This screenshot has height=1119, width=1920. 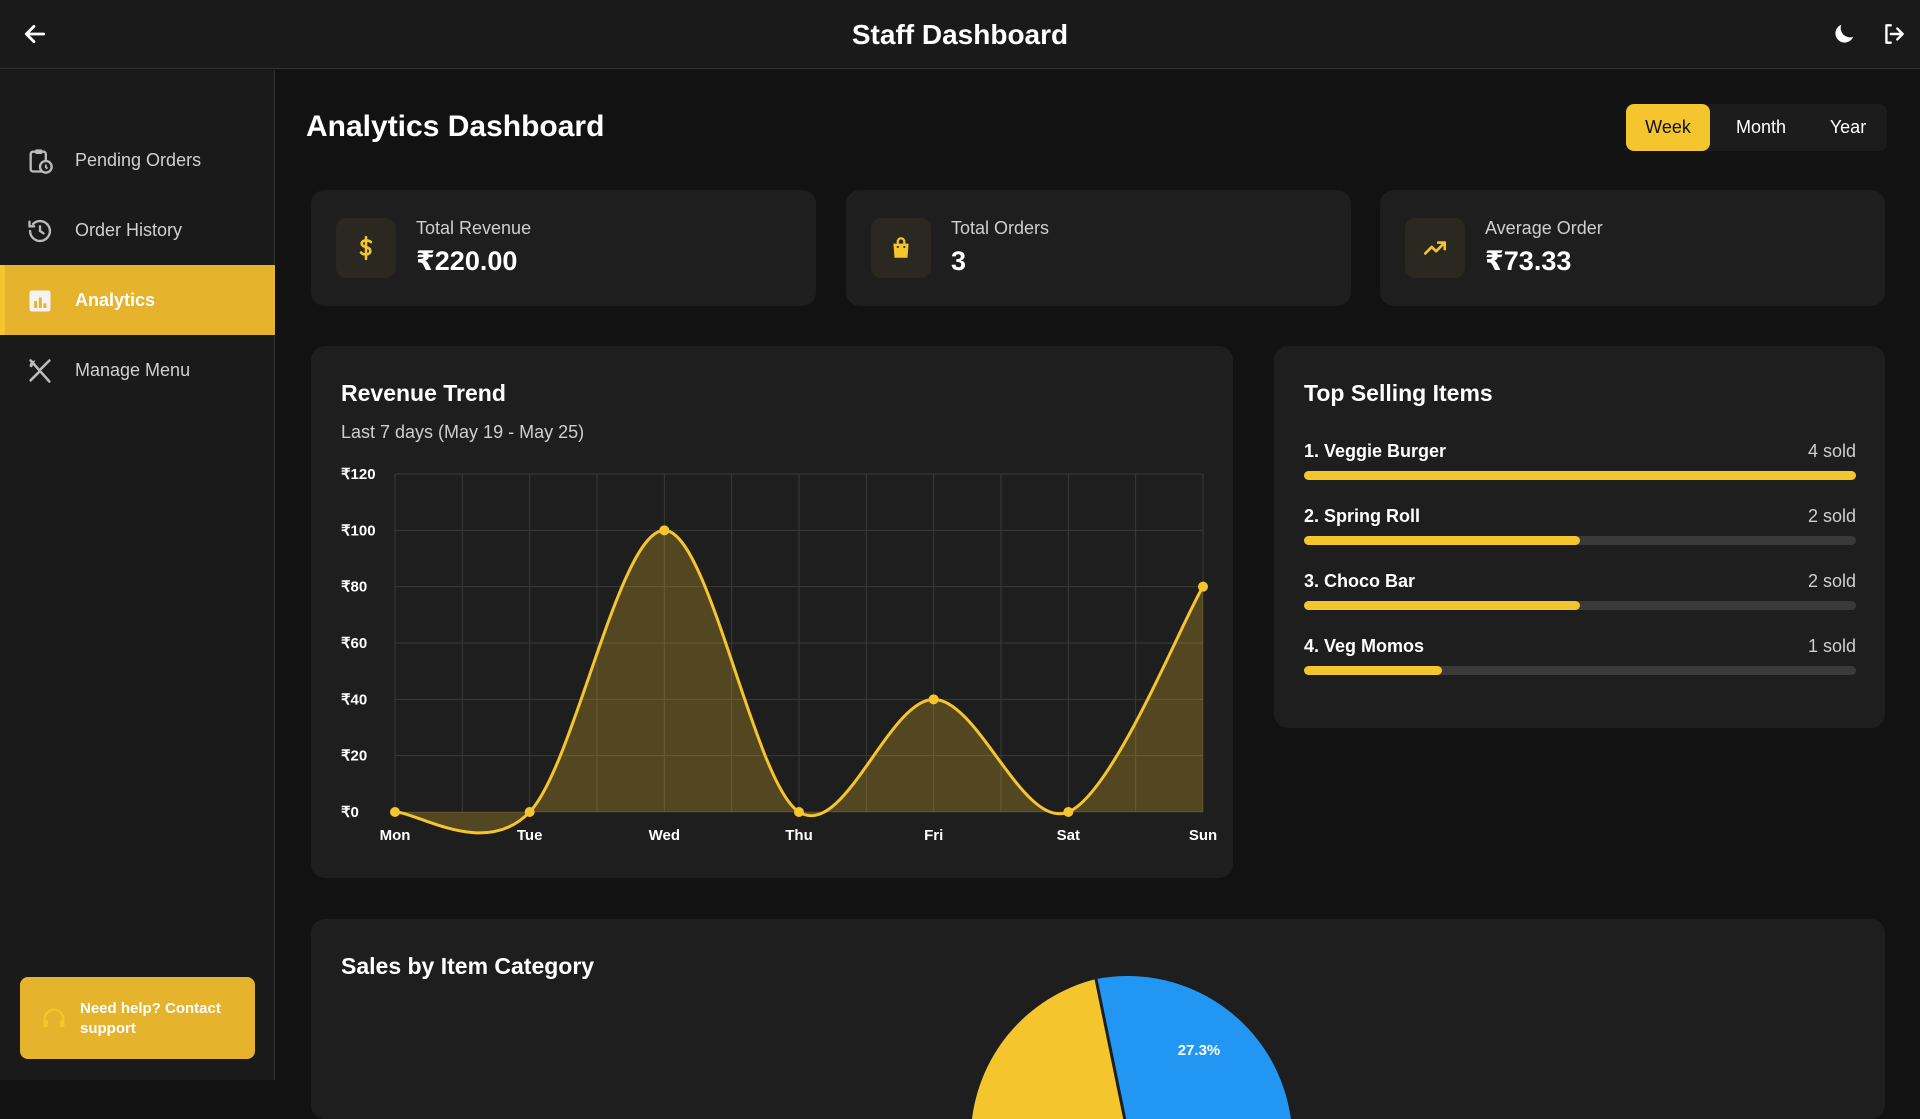 I want to click on item-name: 4. Veg Momos, so click(x=1364, y=646).